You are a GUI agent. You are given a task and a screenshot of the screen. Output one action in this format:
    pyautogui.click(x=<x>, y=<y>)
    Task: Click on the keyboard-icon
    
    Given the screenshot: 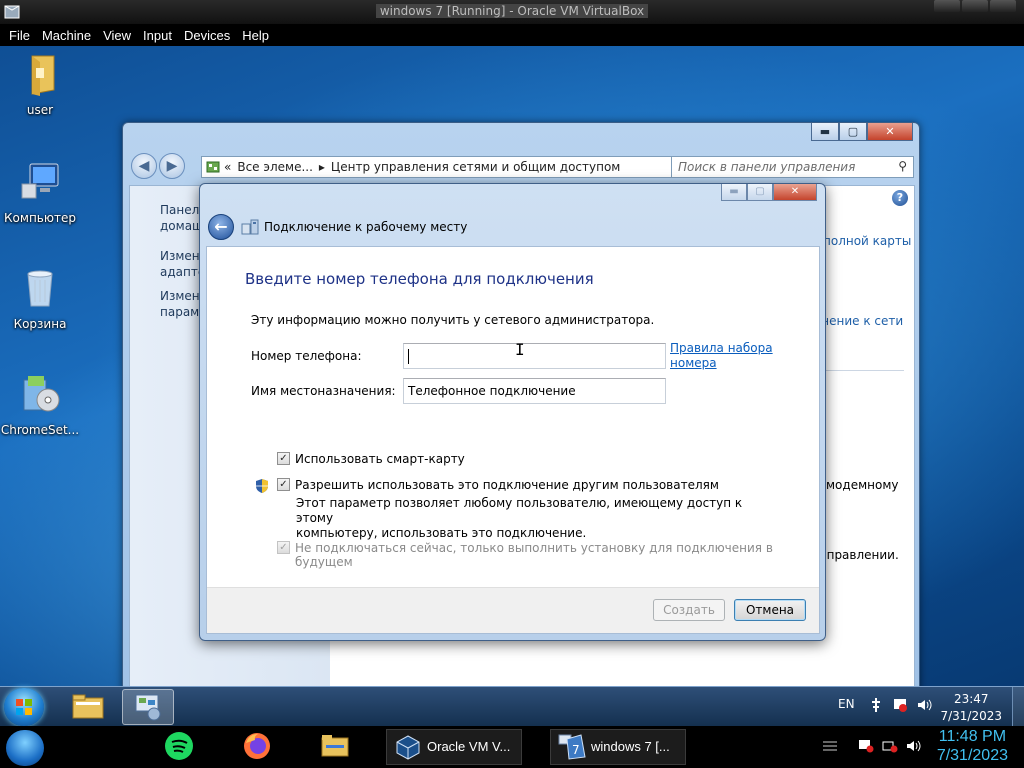 What is the action you would take?
    pyautogui.click(x=830, y=746)
    